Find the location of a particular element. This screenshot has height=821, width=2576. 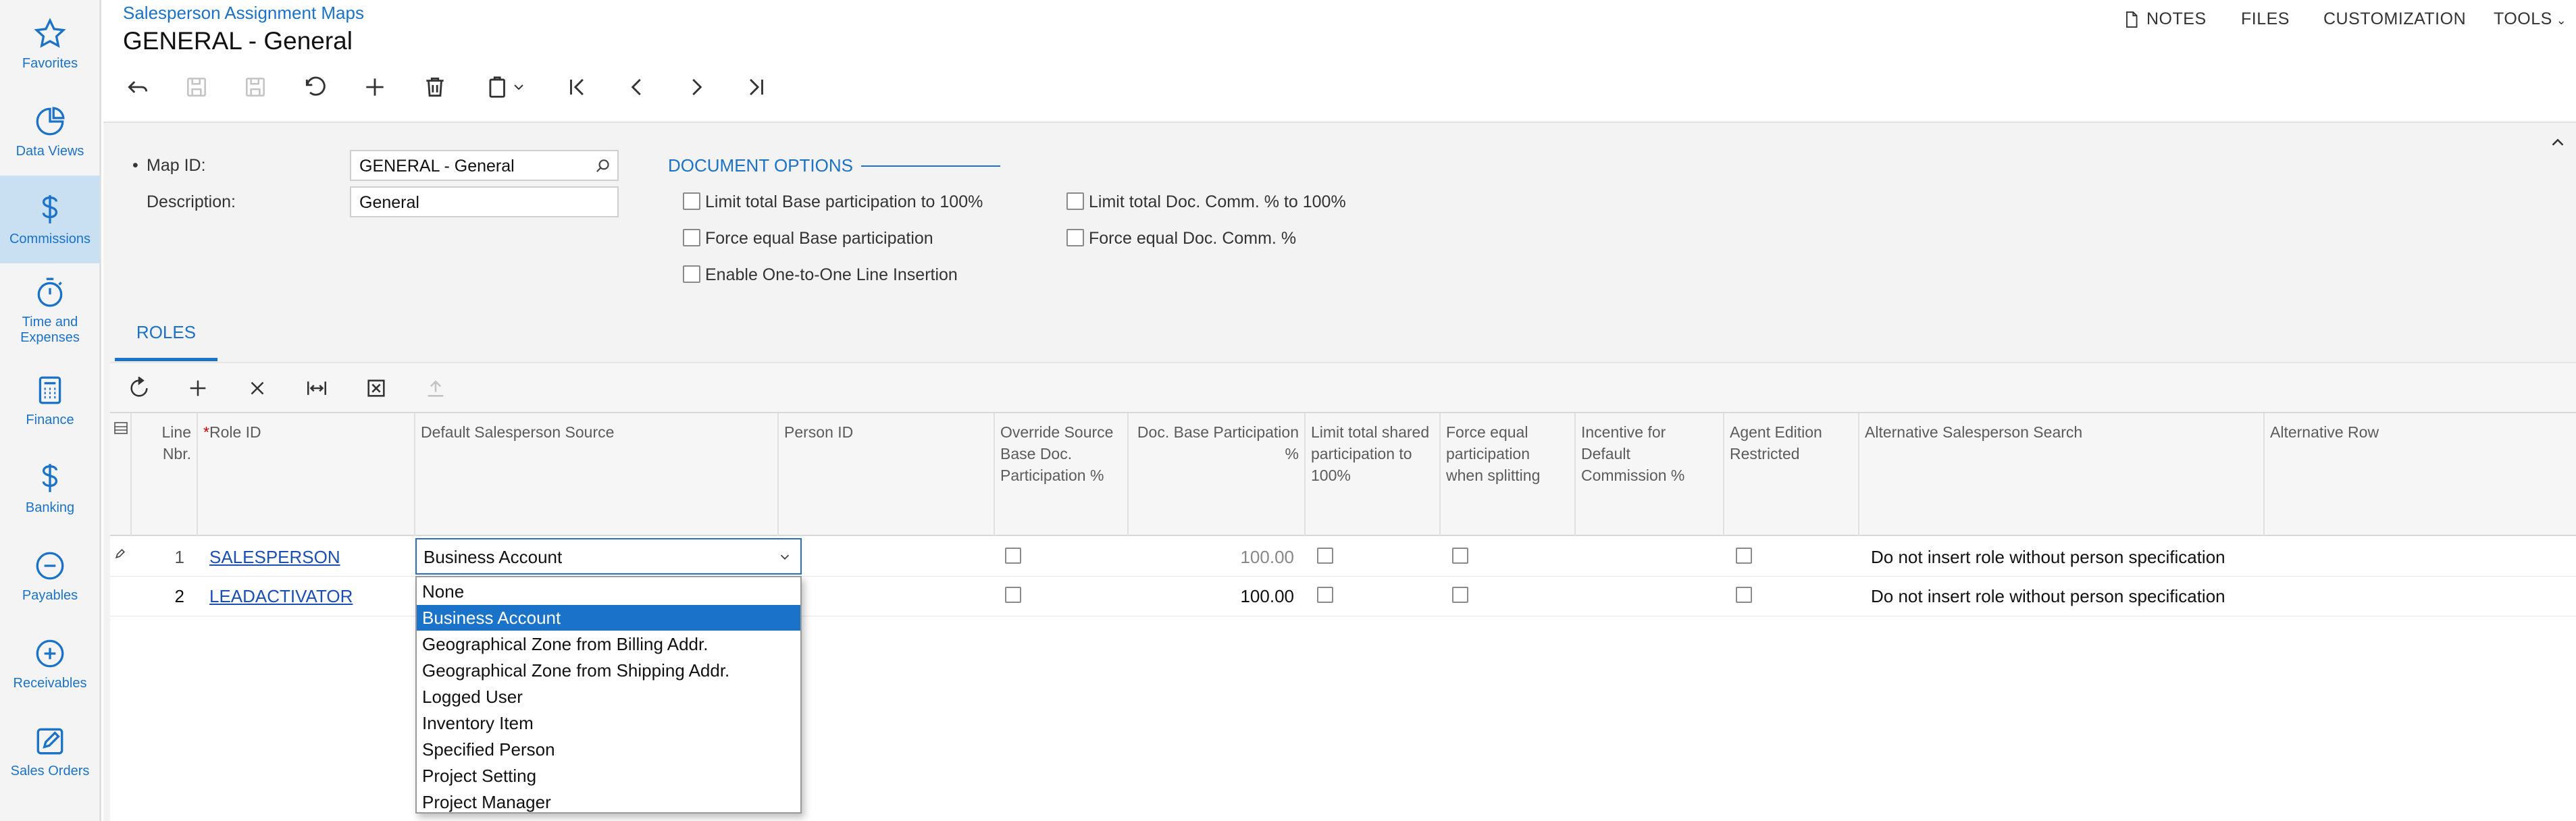

notes-label: NOTES is located at coordinates (2176, 18).